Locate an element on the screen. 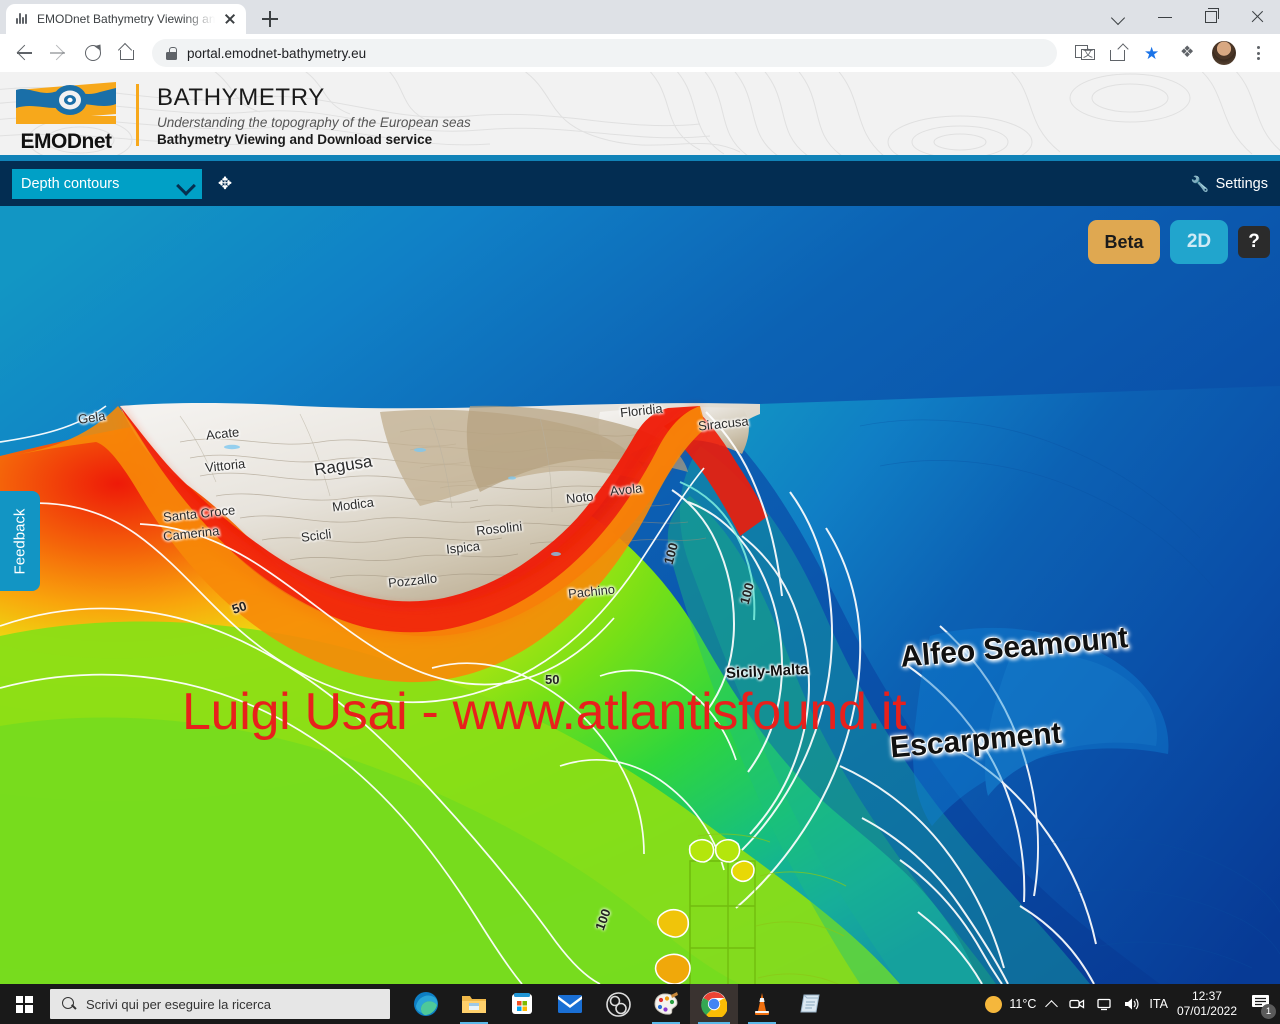 The image size is (1280, 1024). window-controls is located at coordinates (1188, 17).